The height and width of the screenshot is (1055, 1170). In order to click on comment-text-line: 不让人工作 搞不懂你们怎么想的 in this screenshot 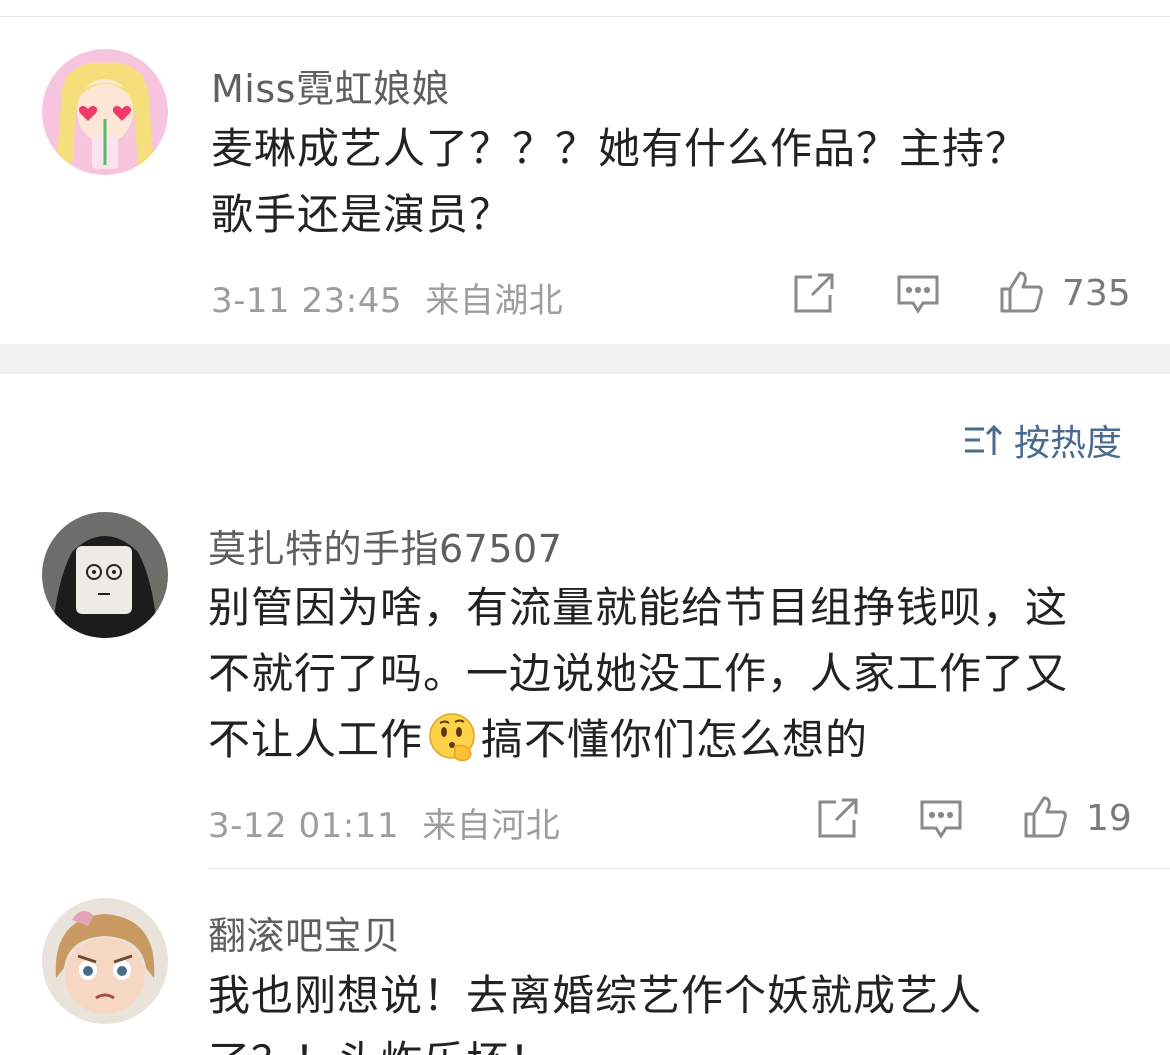, I will do `click(673, 740)`.